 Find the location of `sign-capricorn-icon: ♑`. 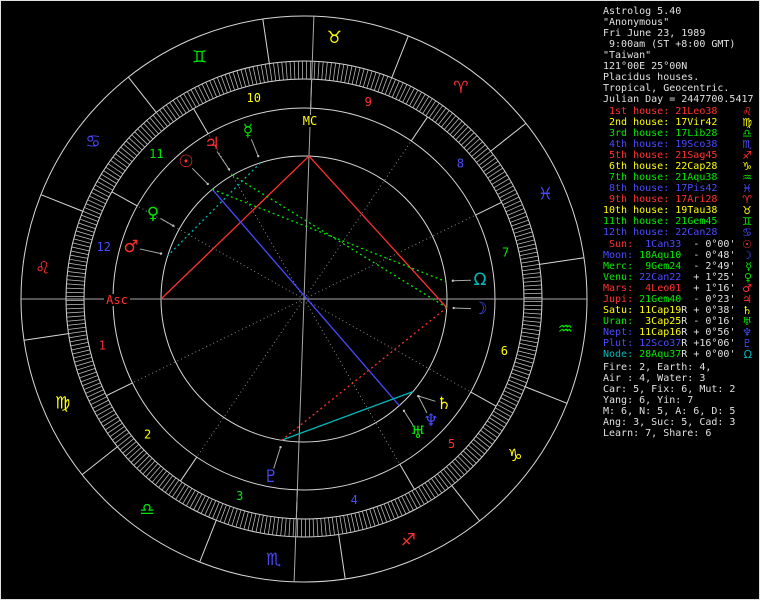

sign-capricorn-icon: ♑ is located at coordinates (514, 456).